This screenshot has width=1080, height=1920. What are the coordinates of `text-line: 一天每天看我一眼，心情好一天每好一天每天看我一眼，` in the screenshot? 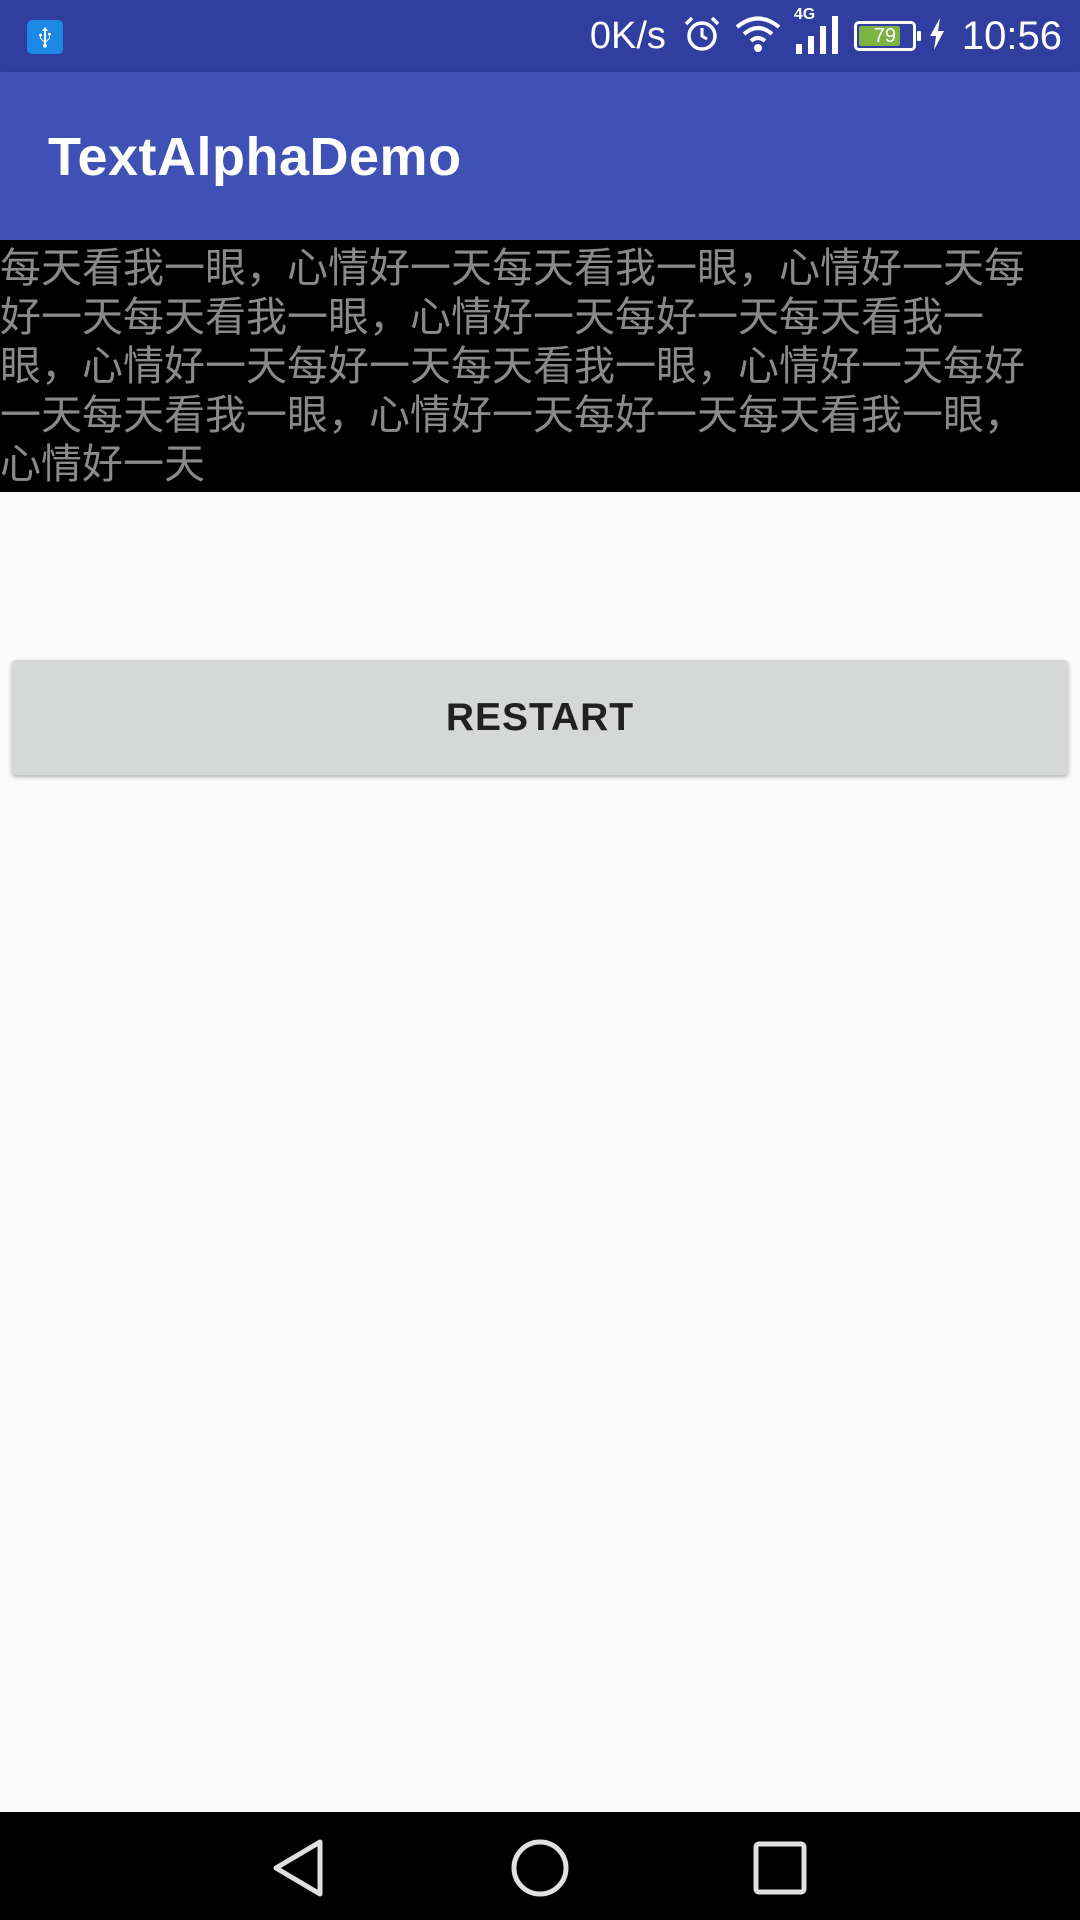 It's located at (512, 415).